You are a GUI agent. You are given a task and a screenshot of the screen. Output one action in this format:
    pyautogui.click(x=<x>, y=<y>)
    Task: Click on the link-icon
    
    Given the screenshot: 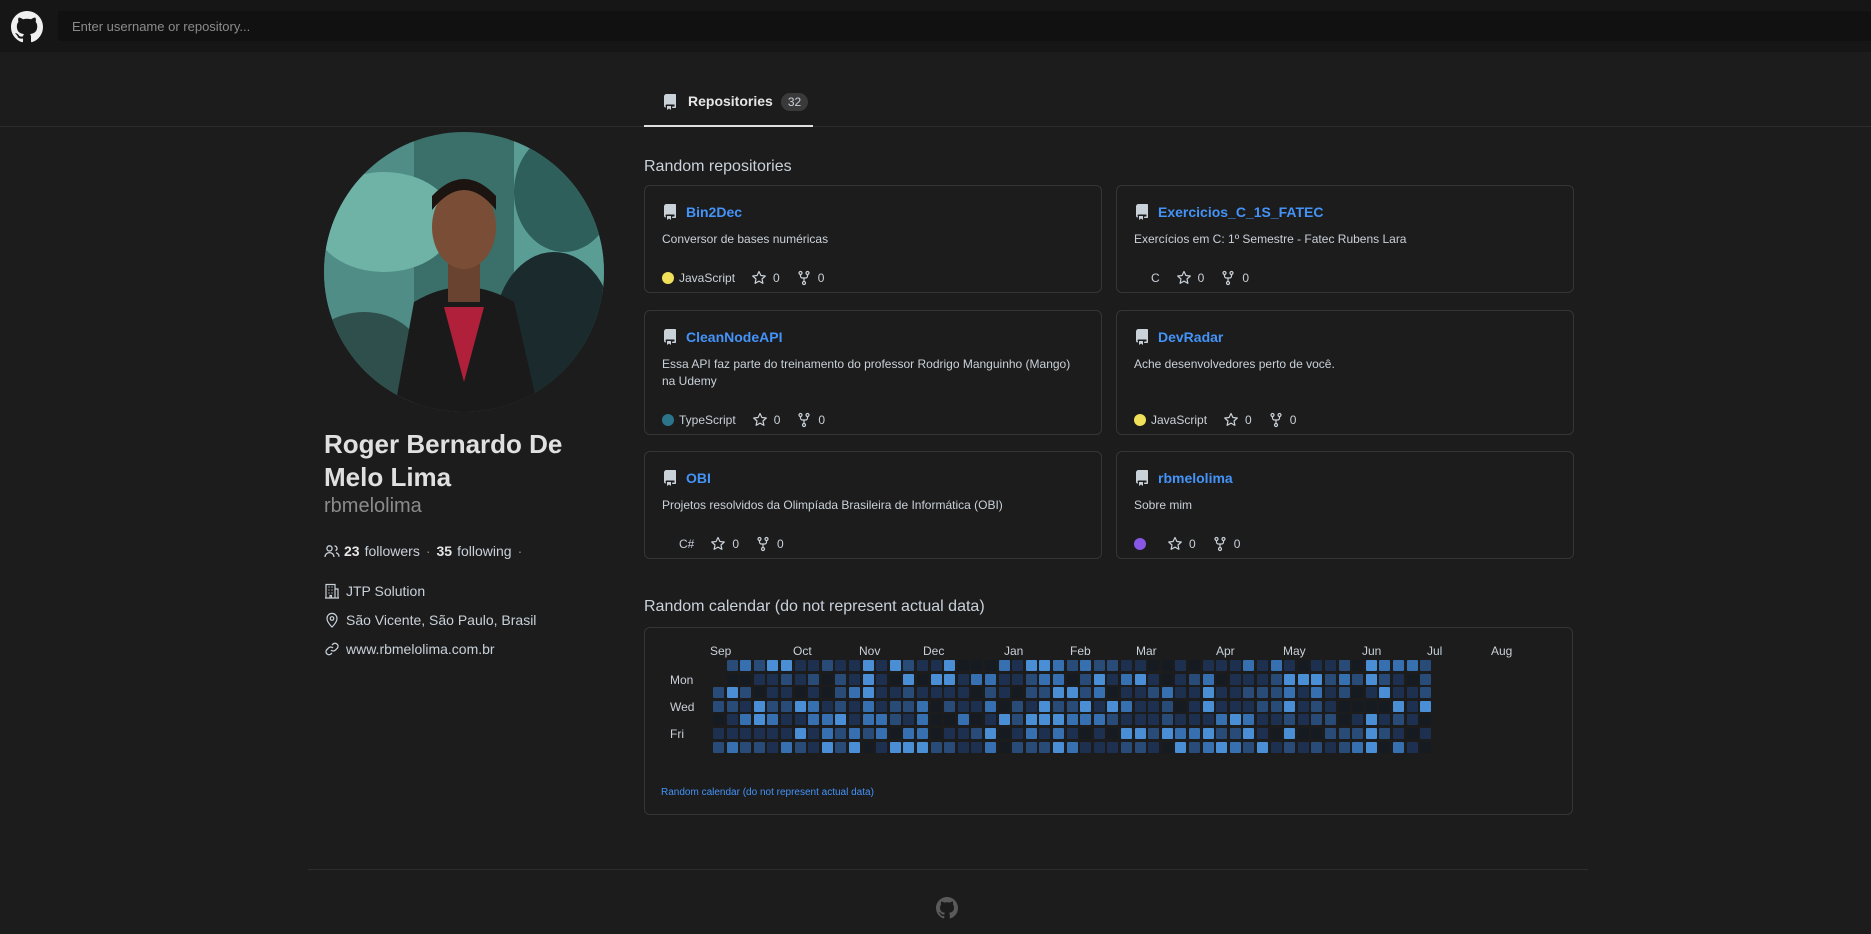 What is the action you would take?
    pyautogui.click(x=332, y=649)
    